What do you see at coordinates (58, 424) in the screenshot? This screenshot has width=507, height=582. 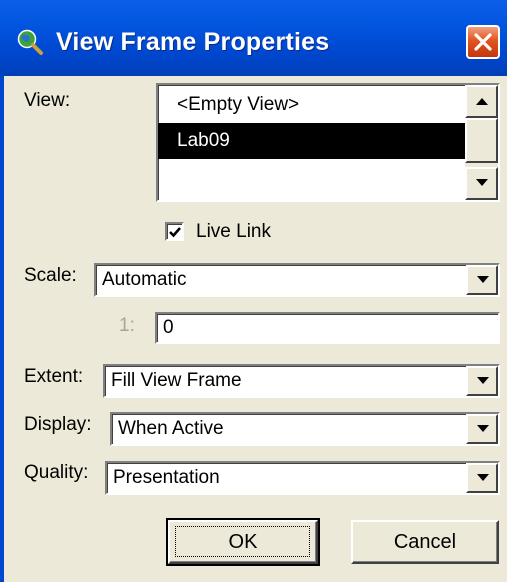 I see `display-label: Display:` at bounding box center [58, 424].